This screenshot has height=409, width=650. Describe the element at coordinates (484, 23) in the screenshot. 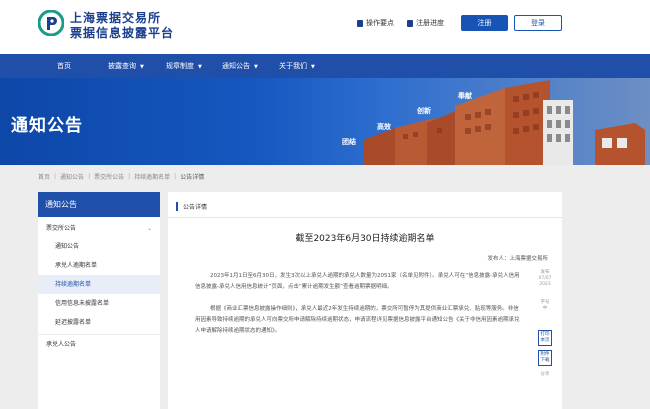

I see `register-button: 注册` at that location.